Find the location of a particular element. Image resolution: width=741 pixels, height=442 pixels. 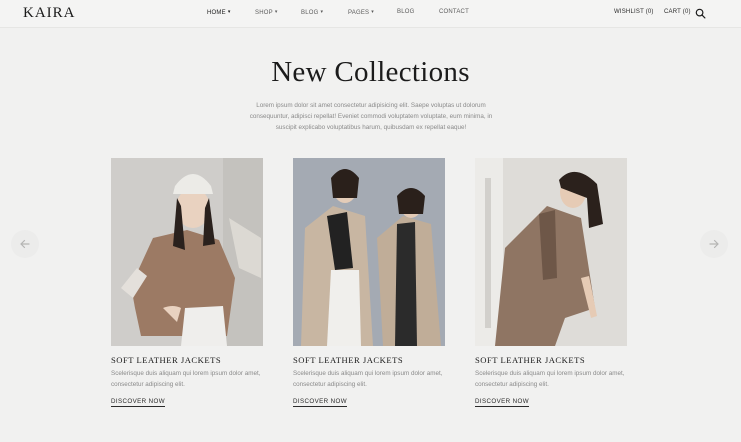

nav-item-pages: PAGES ▾ is located at coordinates (361, 12).